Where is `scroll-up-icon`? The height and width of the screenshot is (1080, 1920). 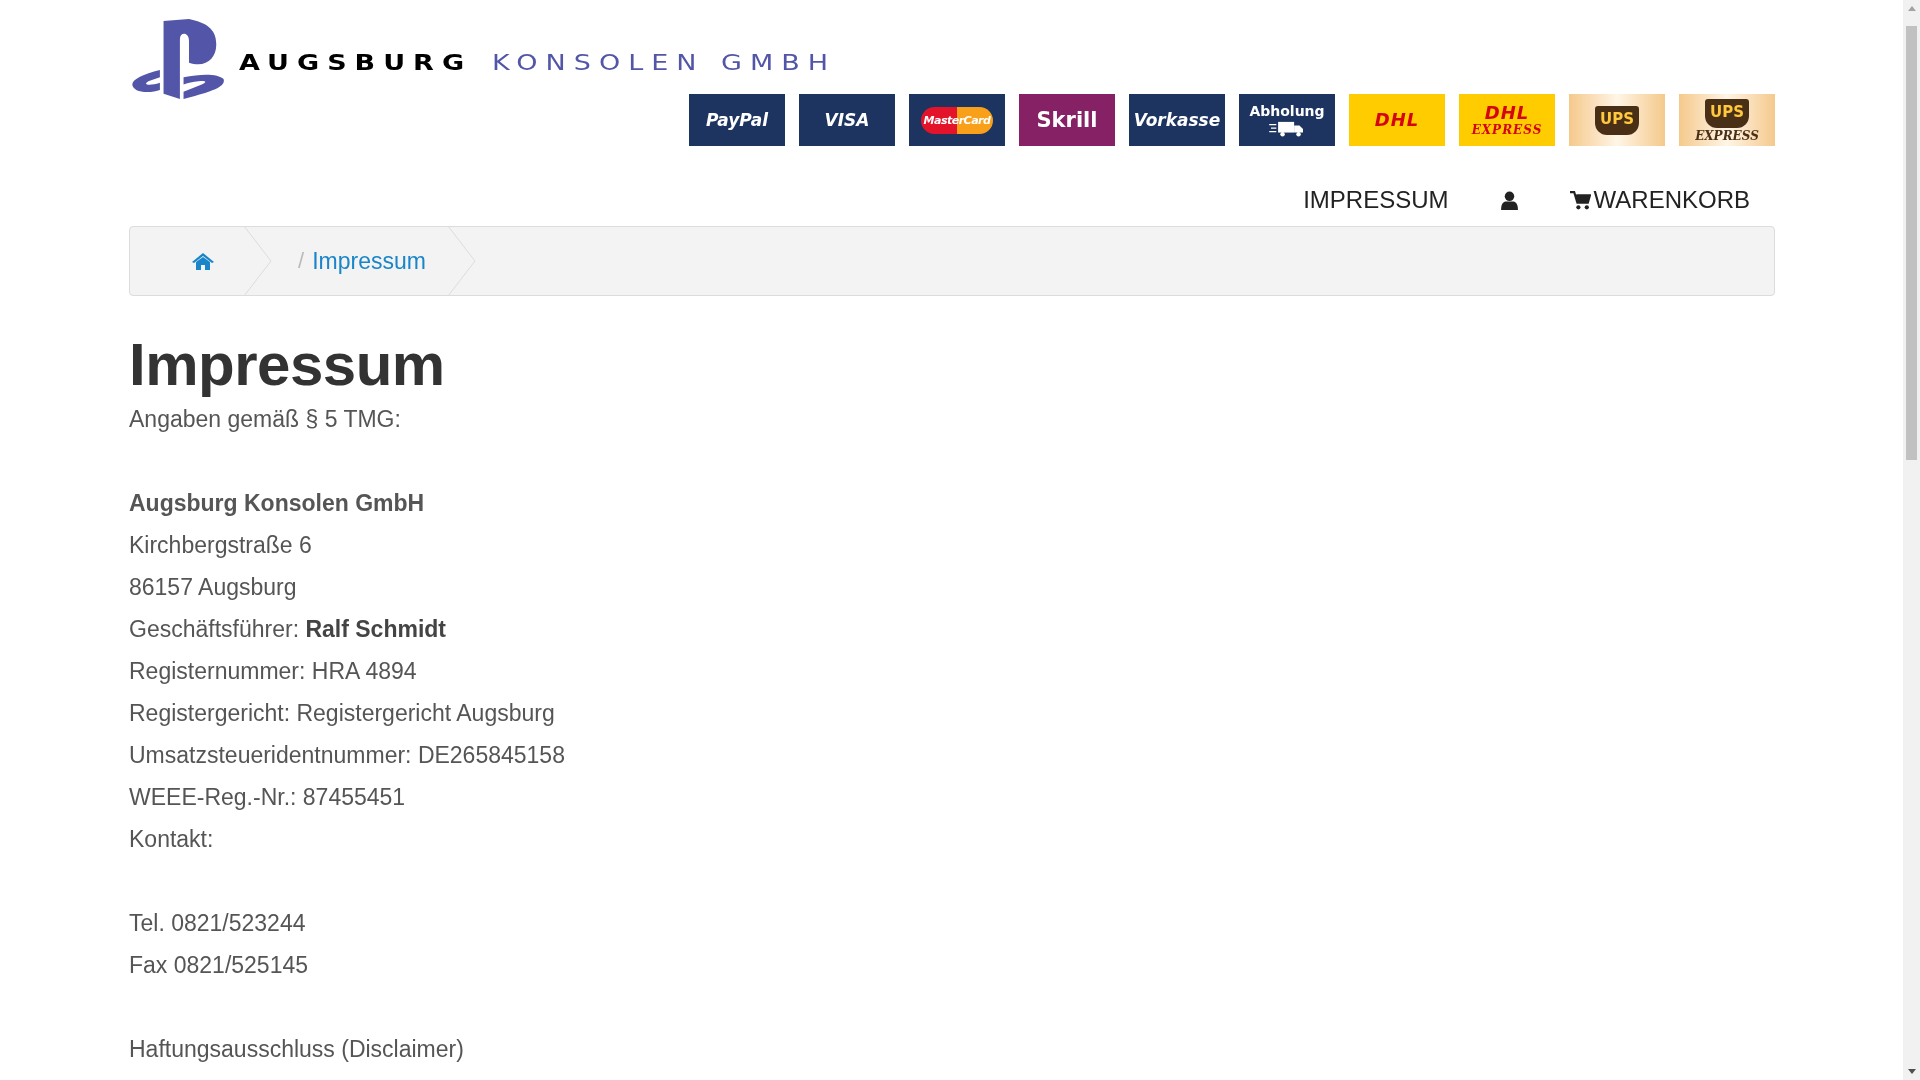 scroll-up-icon is located at coordinates (1911, 8).